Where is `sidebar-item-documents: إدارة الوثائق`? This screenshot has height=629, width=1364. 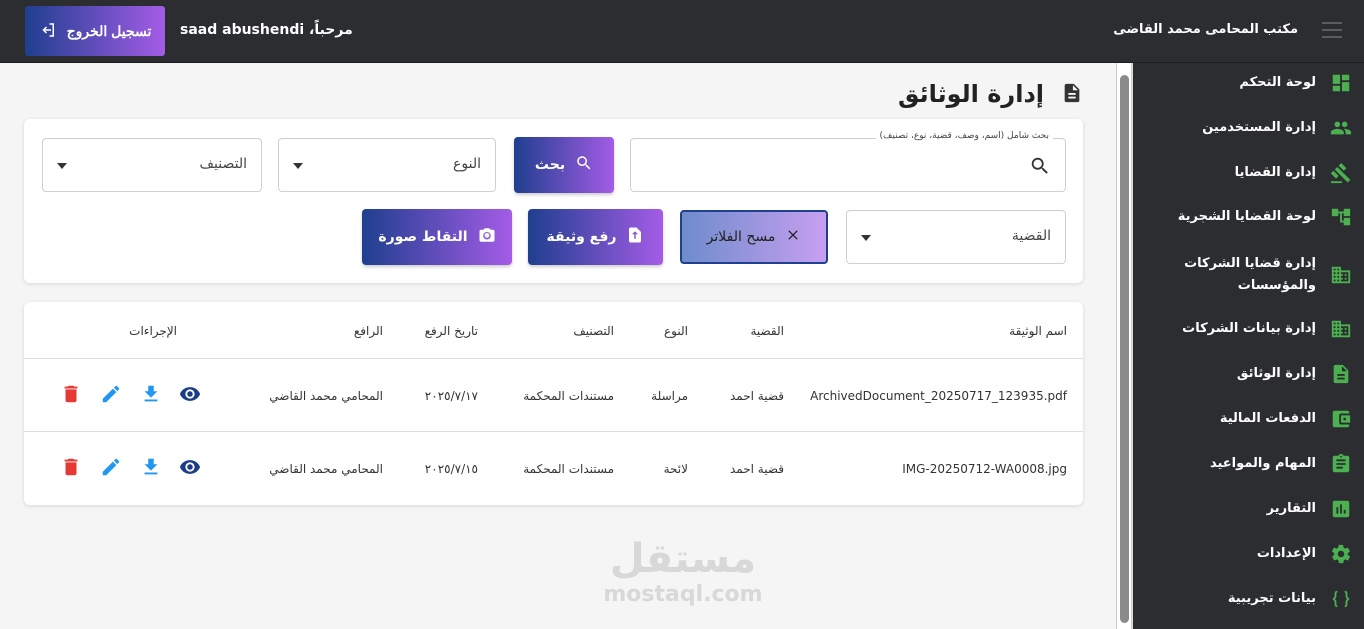 sidebar-item-documents: إدارة الوثائق is located at coordinates (1246, 374).